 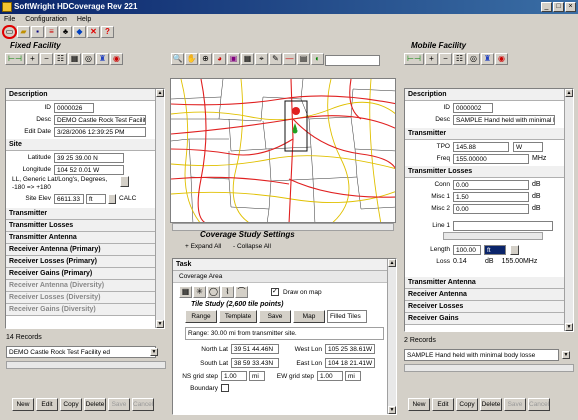 What do you see at coordinates (213, 292) in the screenshot?
I see `area-circle-icon: ◯` at bounding box center [213, 292].